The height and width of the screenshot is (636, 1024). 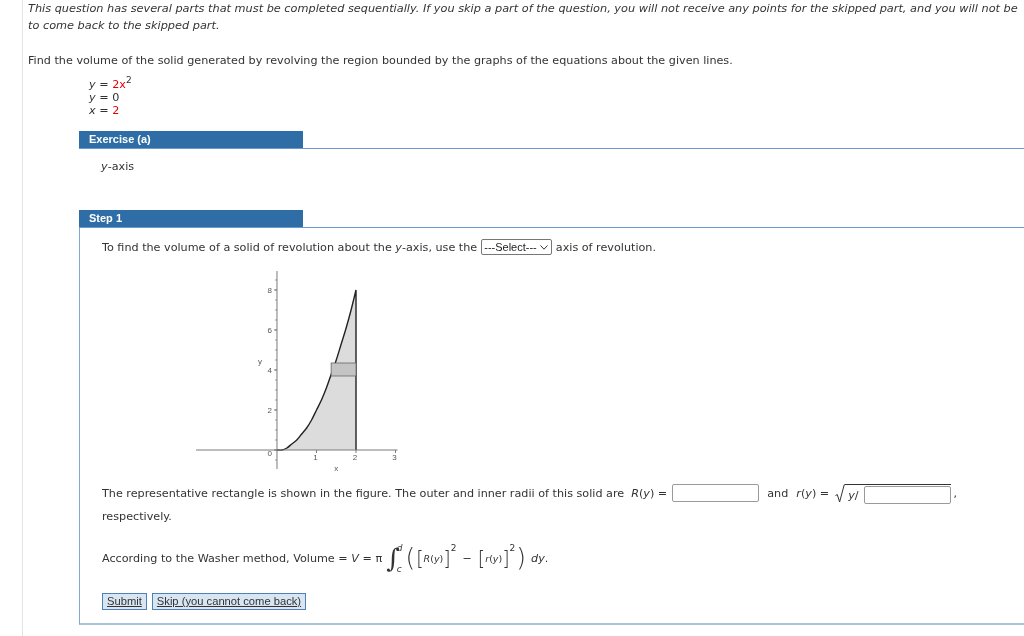 What do you see at coordinates (778, 493) in the screenshot?
I see `conjunction-text: and` at bounding box center [778, 493].